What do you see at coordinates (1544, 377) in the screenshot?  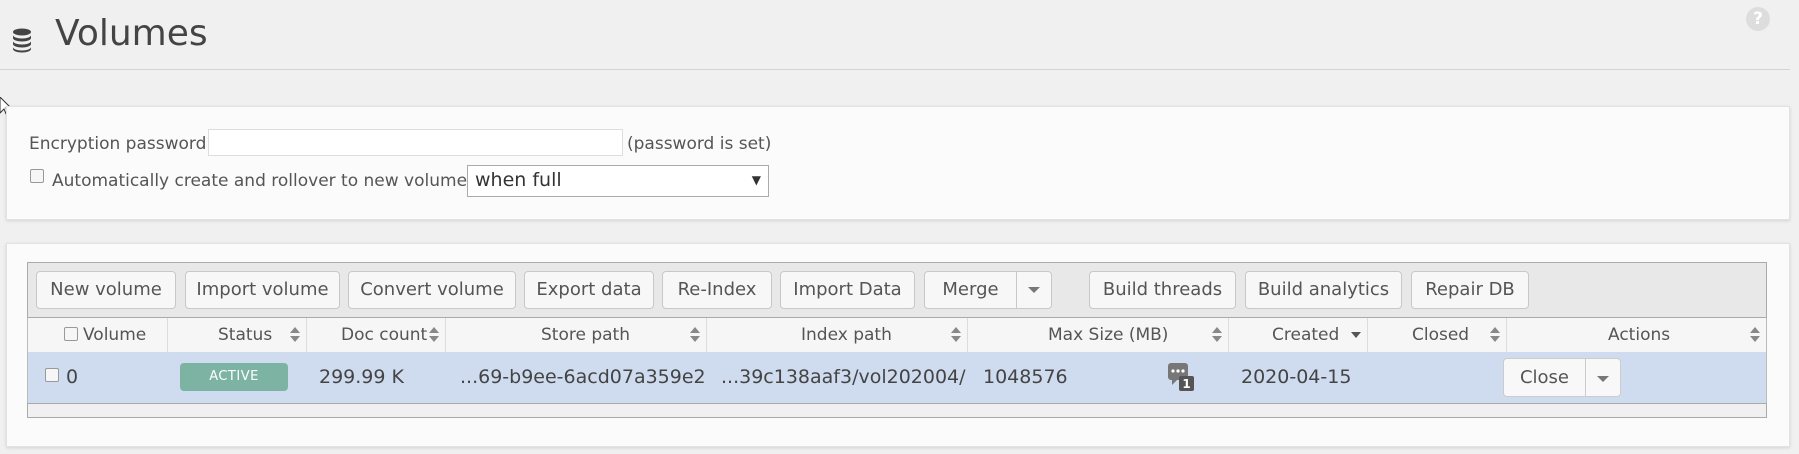 I see `close-volume-button: Close` at bounding box center [1544, 377].